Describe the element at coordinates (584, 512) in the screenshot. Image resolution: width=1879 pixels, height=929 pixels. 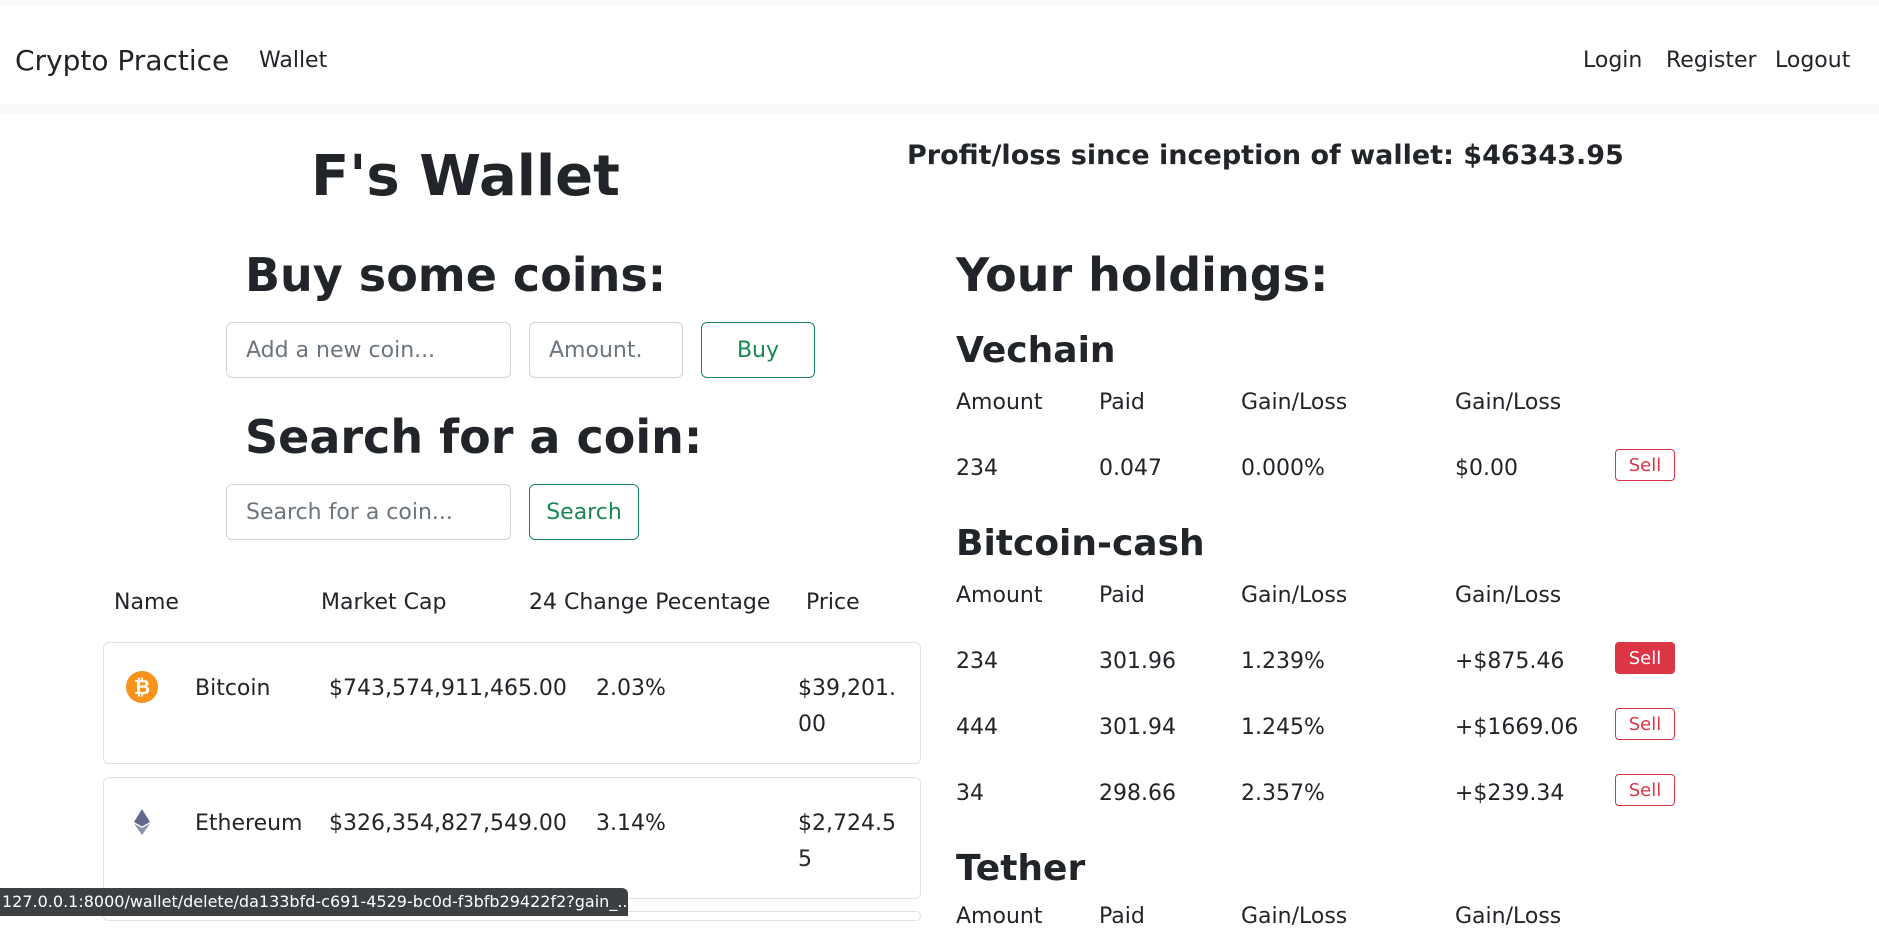
I see `search-button: Search` at that location.